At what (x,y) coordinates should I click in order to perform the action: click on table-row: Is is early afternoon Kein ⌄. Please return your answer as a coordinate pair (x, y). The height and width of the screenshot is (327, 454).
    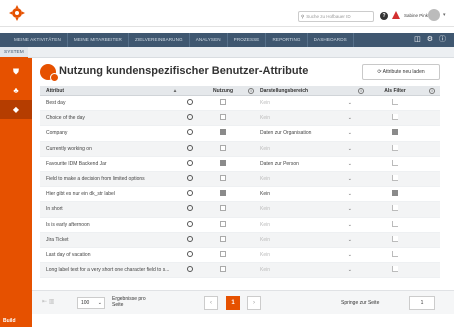
    Looking at the image, I should click on (240, 225).